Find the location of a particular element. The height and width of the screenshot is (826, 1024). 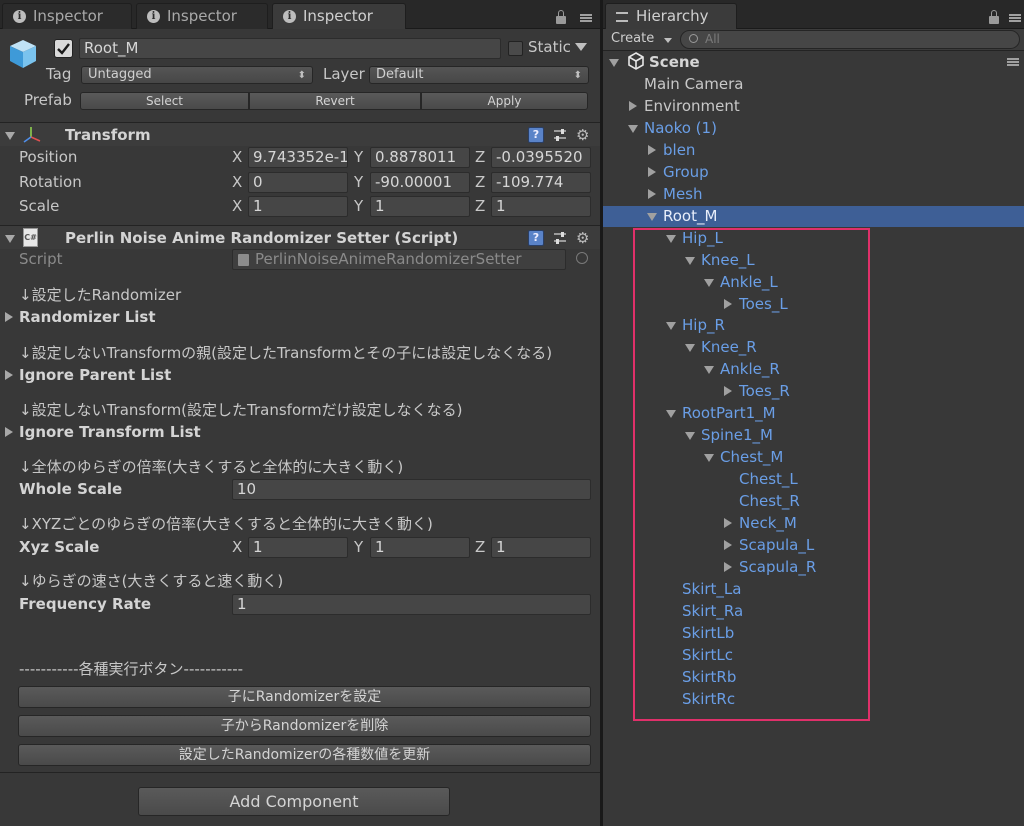

prefab-revert-button: Revert is located at coordinates (335, 101).